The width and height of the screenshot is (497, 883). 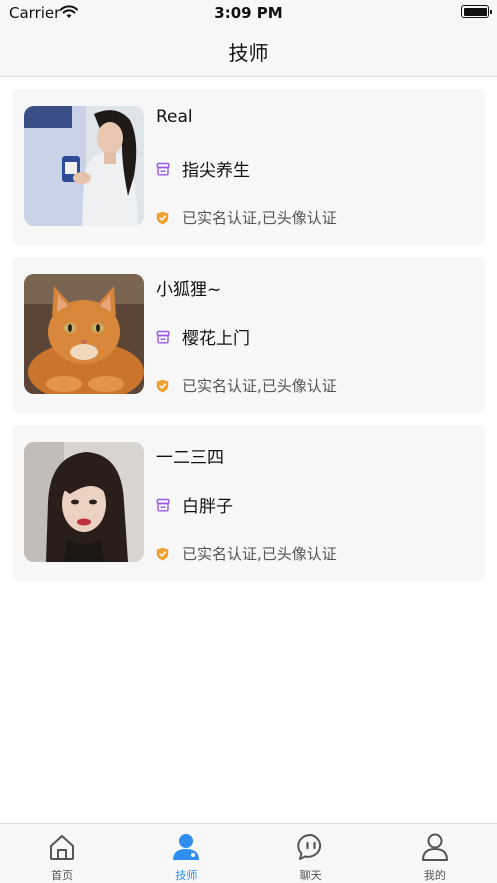 What do you see at coordinates (62, 847) in the screenshot?
I see `home-icon` at bounding box center [62, 847].